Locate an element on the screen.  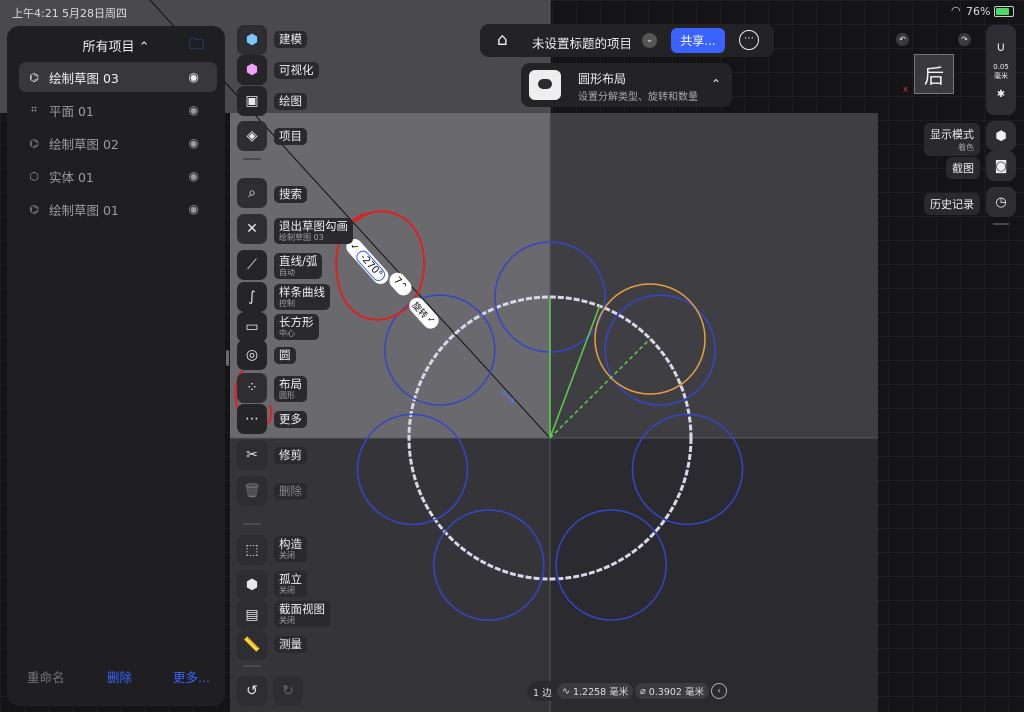
delete-button: 删除 is located at coordinates (119, 676).